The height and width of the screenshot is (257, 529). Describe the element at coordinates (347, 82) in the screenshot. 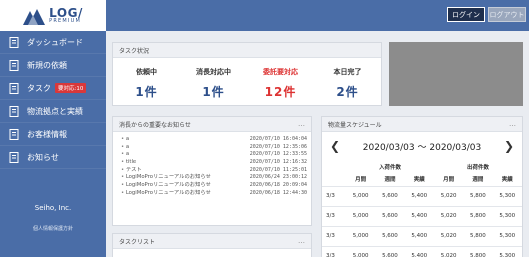

I see `stat-completed-today: 本日完了 2件` at that location.